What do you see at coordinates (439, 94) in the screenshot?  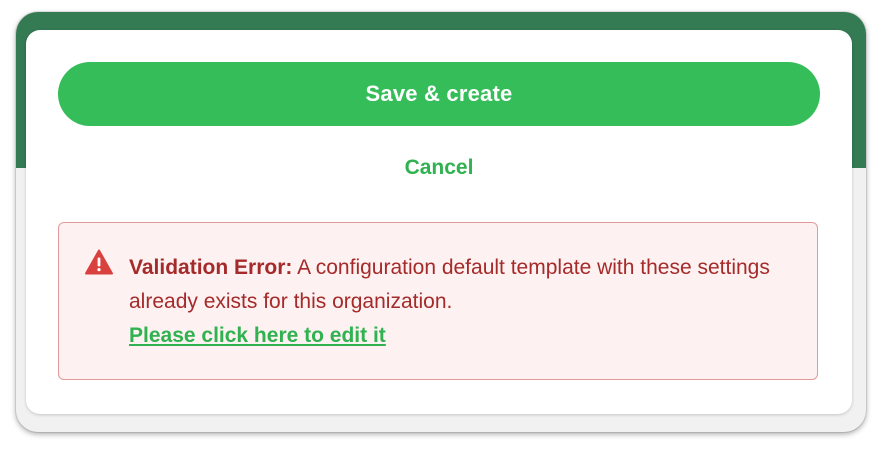 I see `save-and-create-button: Save & create` at bounding box center [439, 94].